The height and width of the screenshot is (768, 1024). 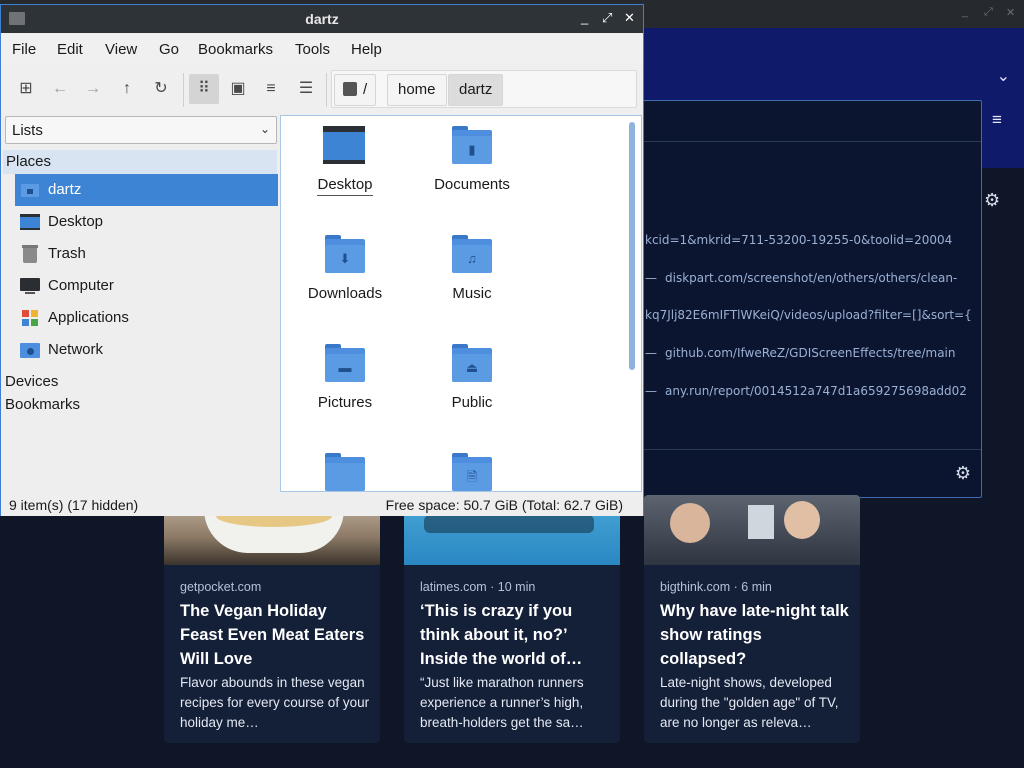 What do you see at coordinates (30, 222) in the screenshot?
I see `desktop-icon` at bounding box center [30, 222].